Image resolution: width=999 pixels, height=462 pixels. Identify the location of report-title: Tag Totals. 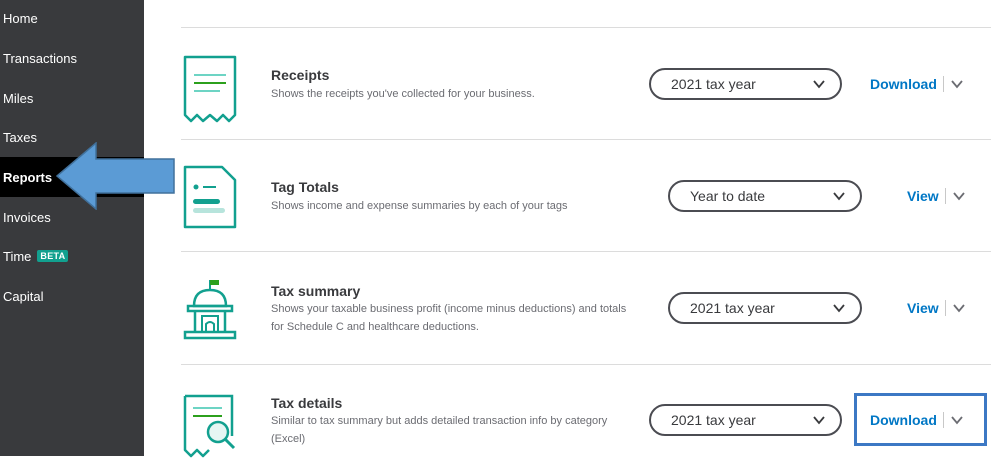
(305, 187).